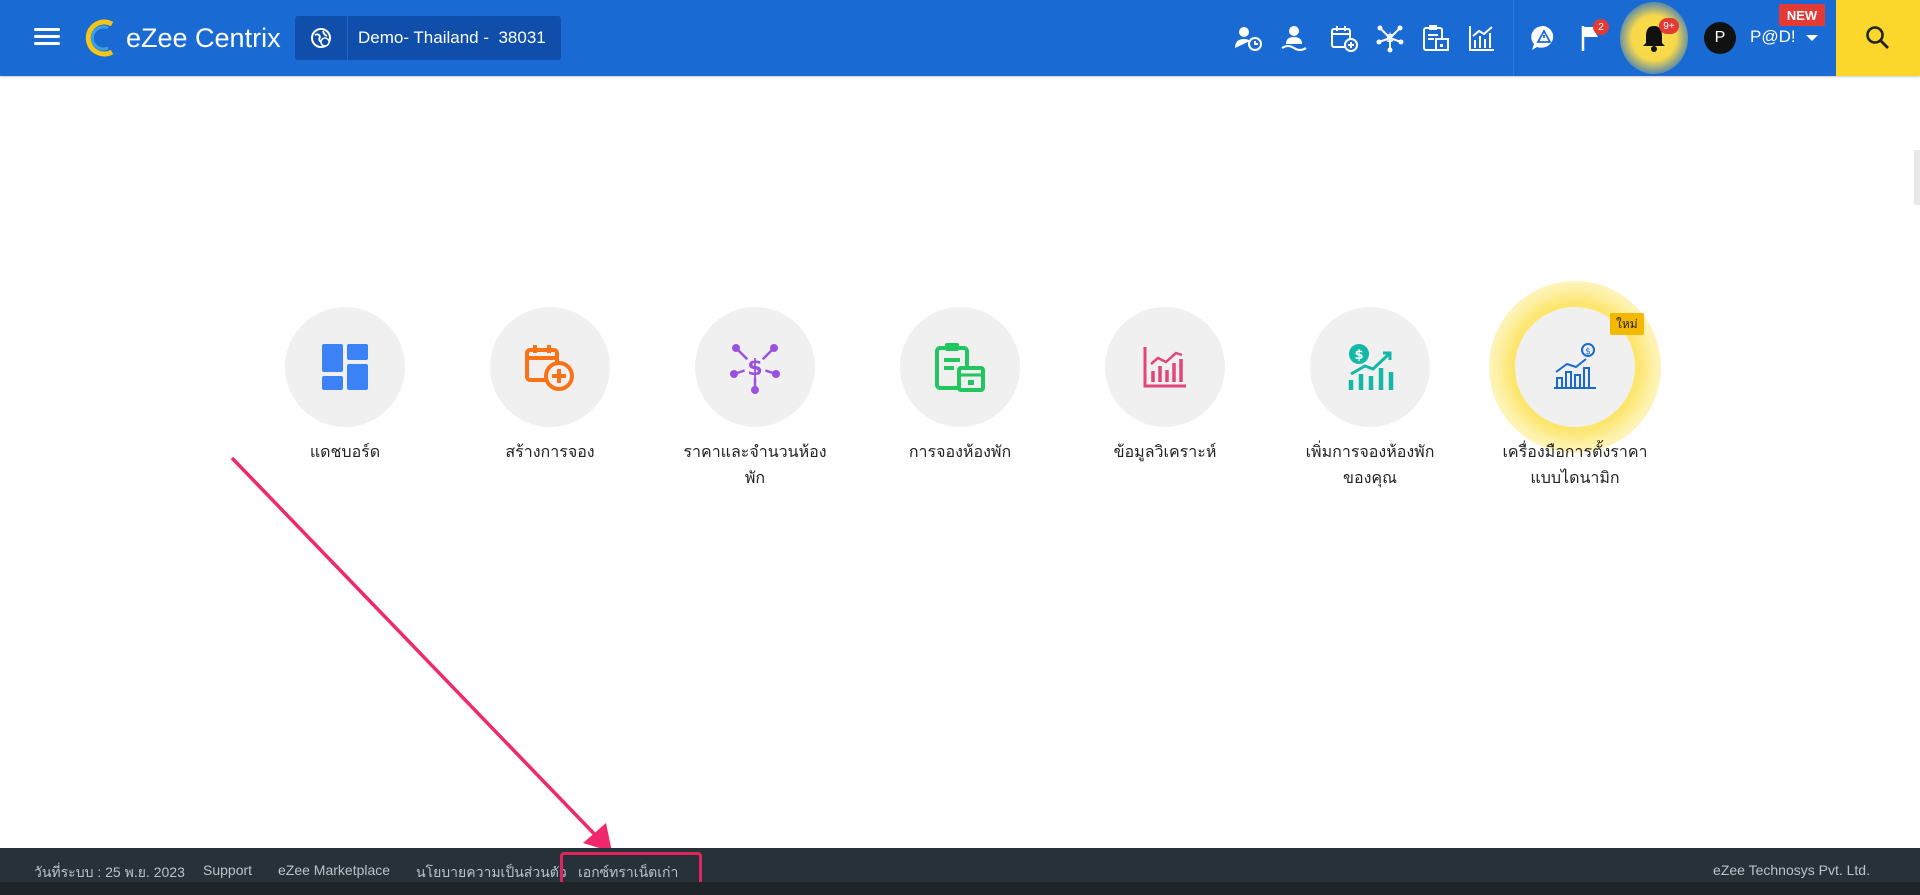 The image size is (1920, 895). What do you see at coordinates (1917, 177) in the screenshot?
I see `scrollbar` at bounding box center [1917, 177].